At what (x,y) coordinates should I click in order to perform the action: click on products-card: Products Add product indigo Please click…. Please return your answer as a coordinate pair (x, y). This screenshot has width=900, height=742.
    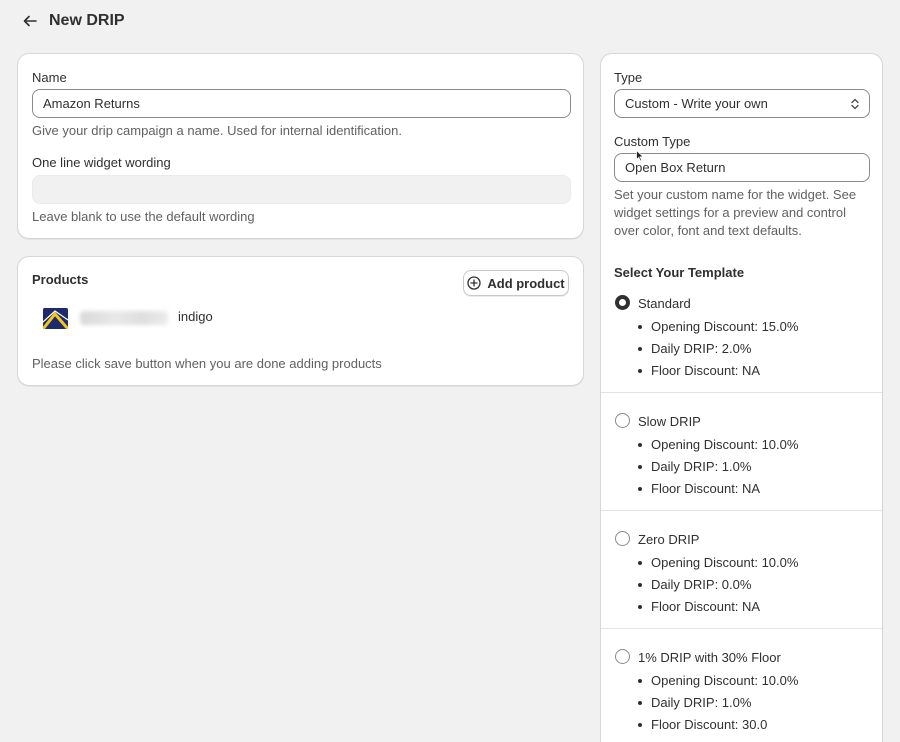
    Looking at the image, I should click on (300, 321).